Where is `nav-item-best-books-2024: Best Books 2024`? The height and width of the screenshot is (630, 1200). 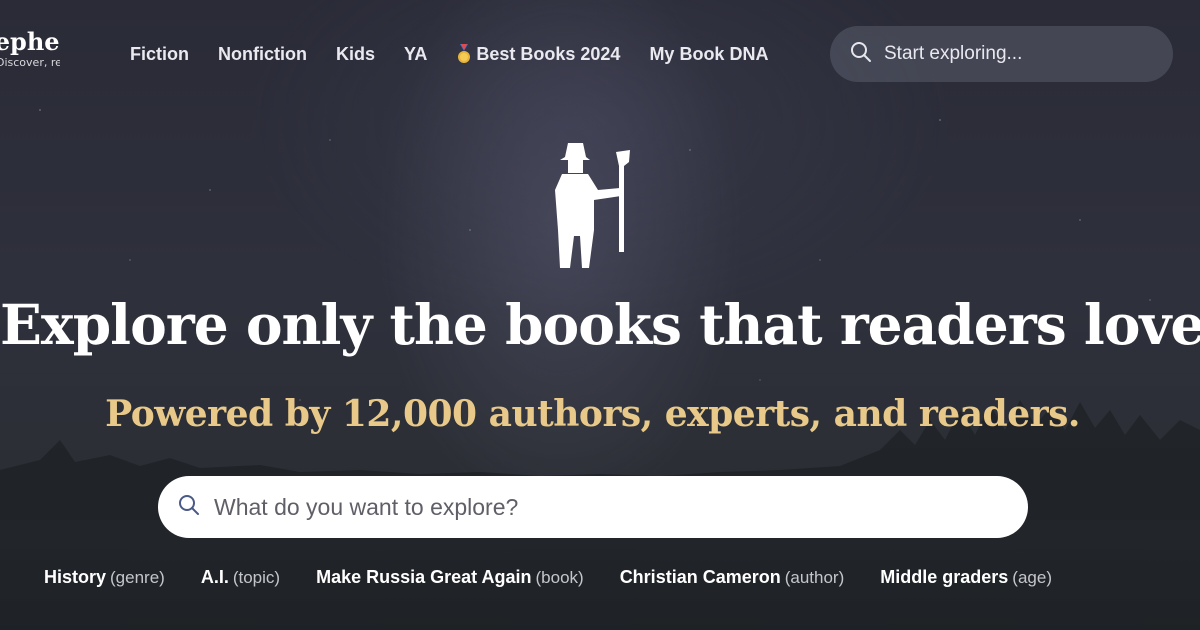 nav-item-best-books-2024: Best Books 2024 is located at coordinates (538, 54).